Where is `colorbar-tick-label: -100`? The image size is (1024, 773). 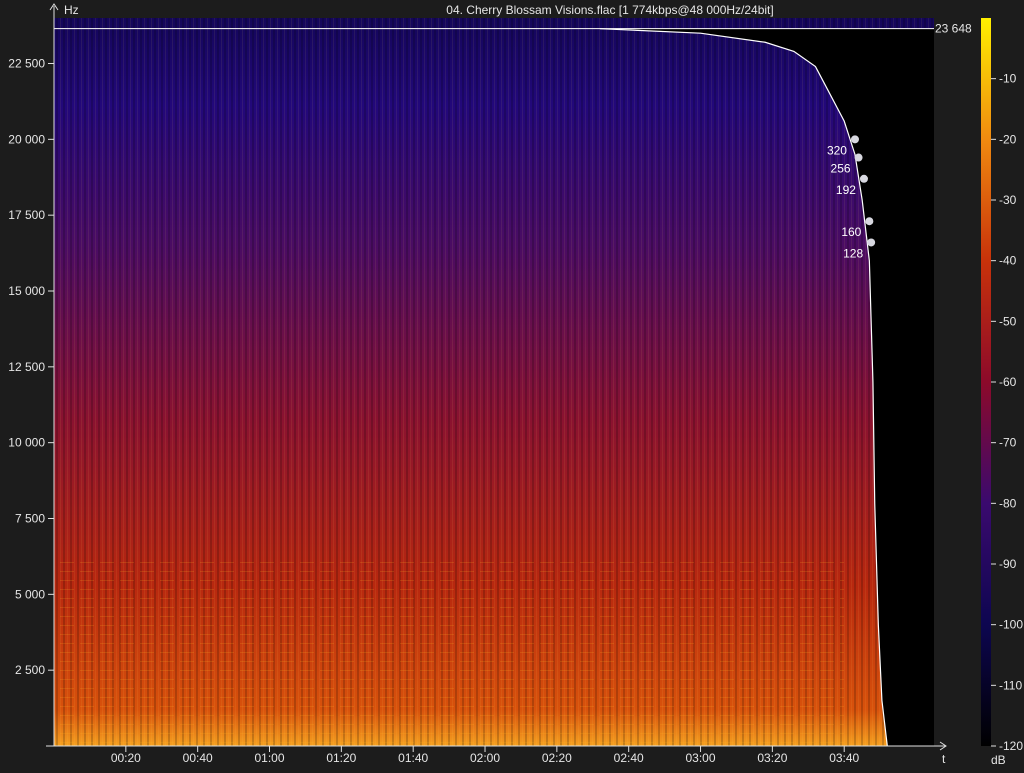 colorbar-tick-label: -100 is located at coordinates (1011, 625).